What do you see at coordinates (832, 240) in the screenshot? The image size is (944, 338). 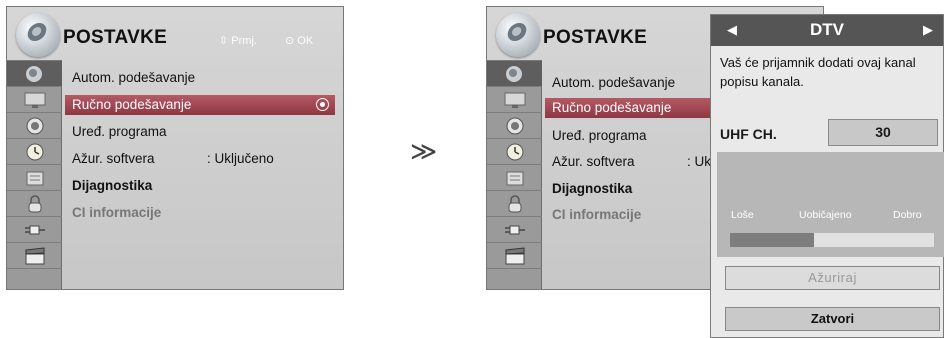 I see `signal-strength-bar` at bounding box center [832, 240].